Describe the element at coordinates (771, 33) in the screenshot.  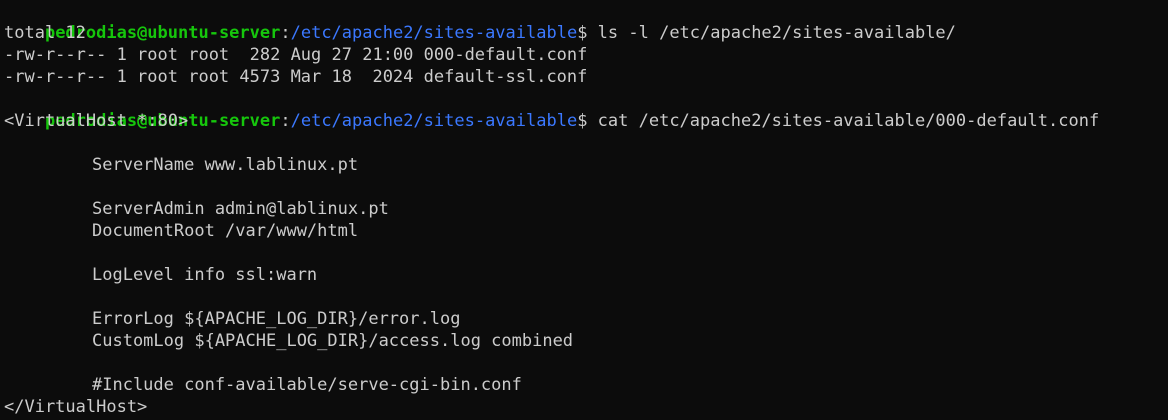
I see `command-ls: ls -l /etc/apache2/sites-available/` at that location.